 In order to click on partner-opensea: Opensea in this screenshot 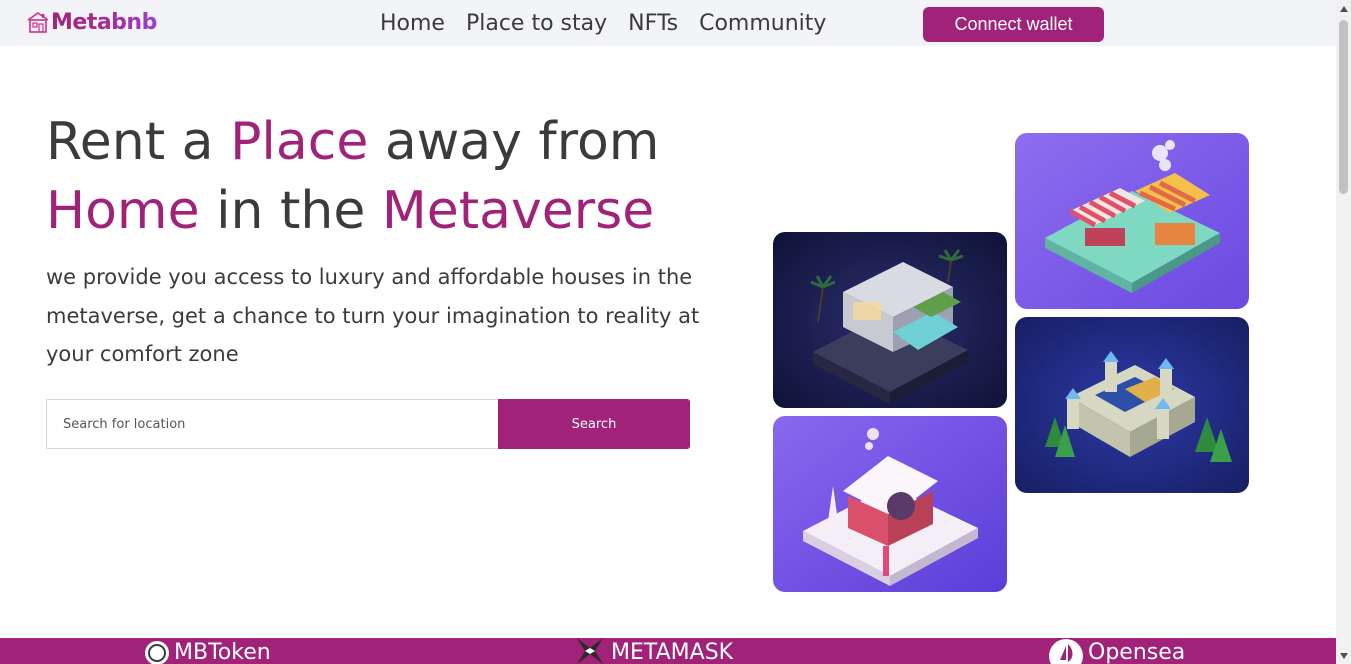, I will do `click(1116, 651)`.